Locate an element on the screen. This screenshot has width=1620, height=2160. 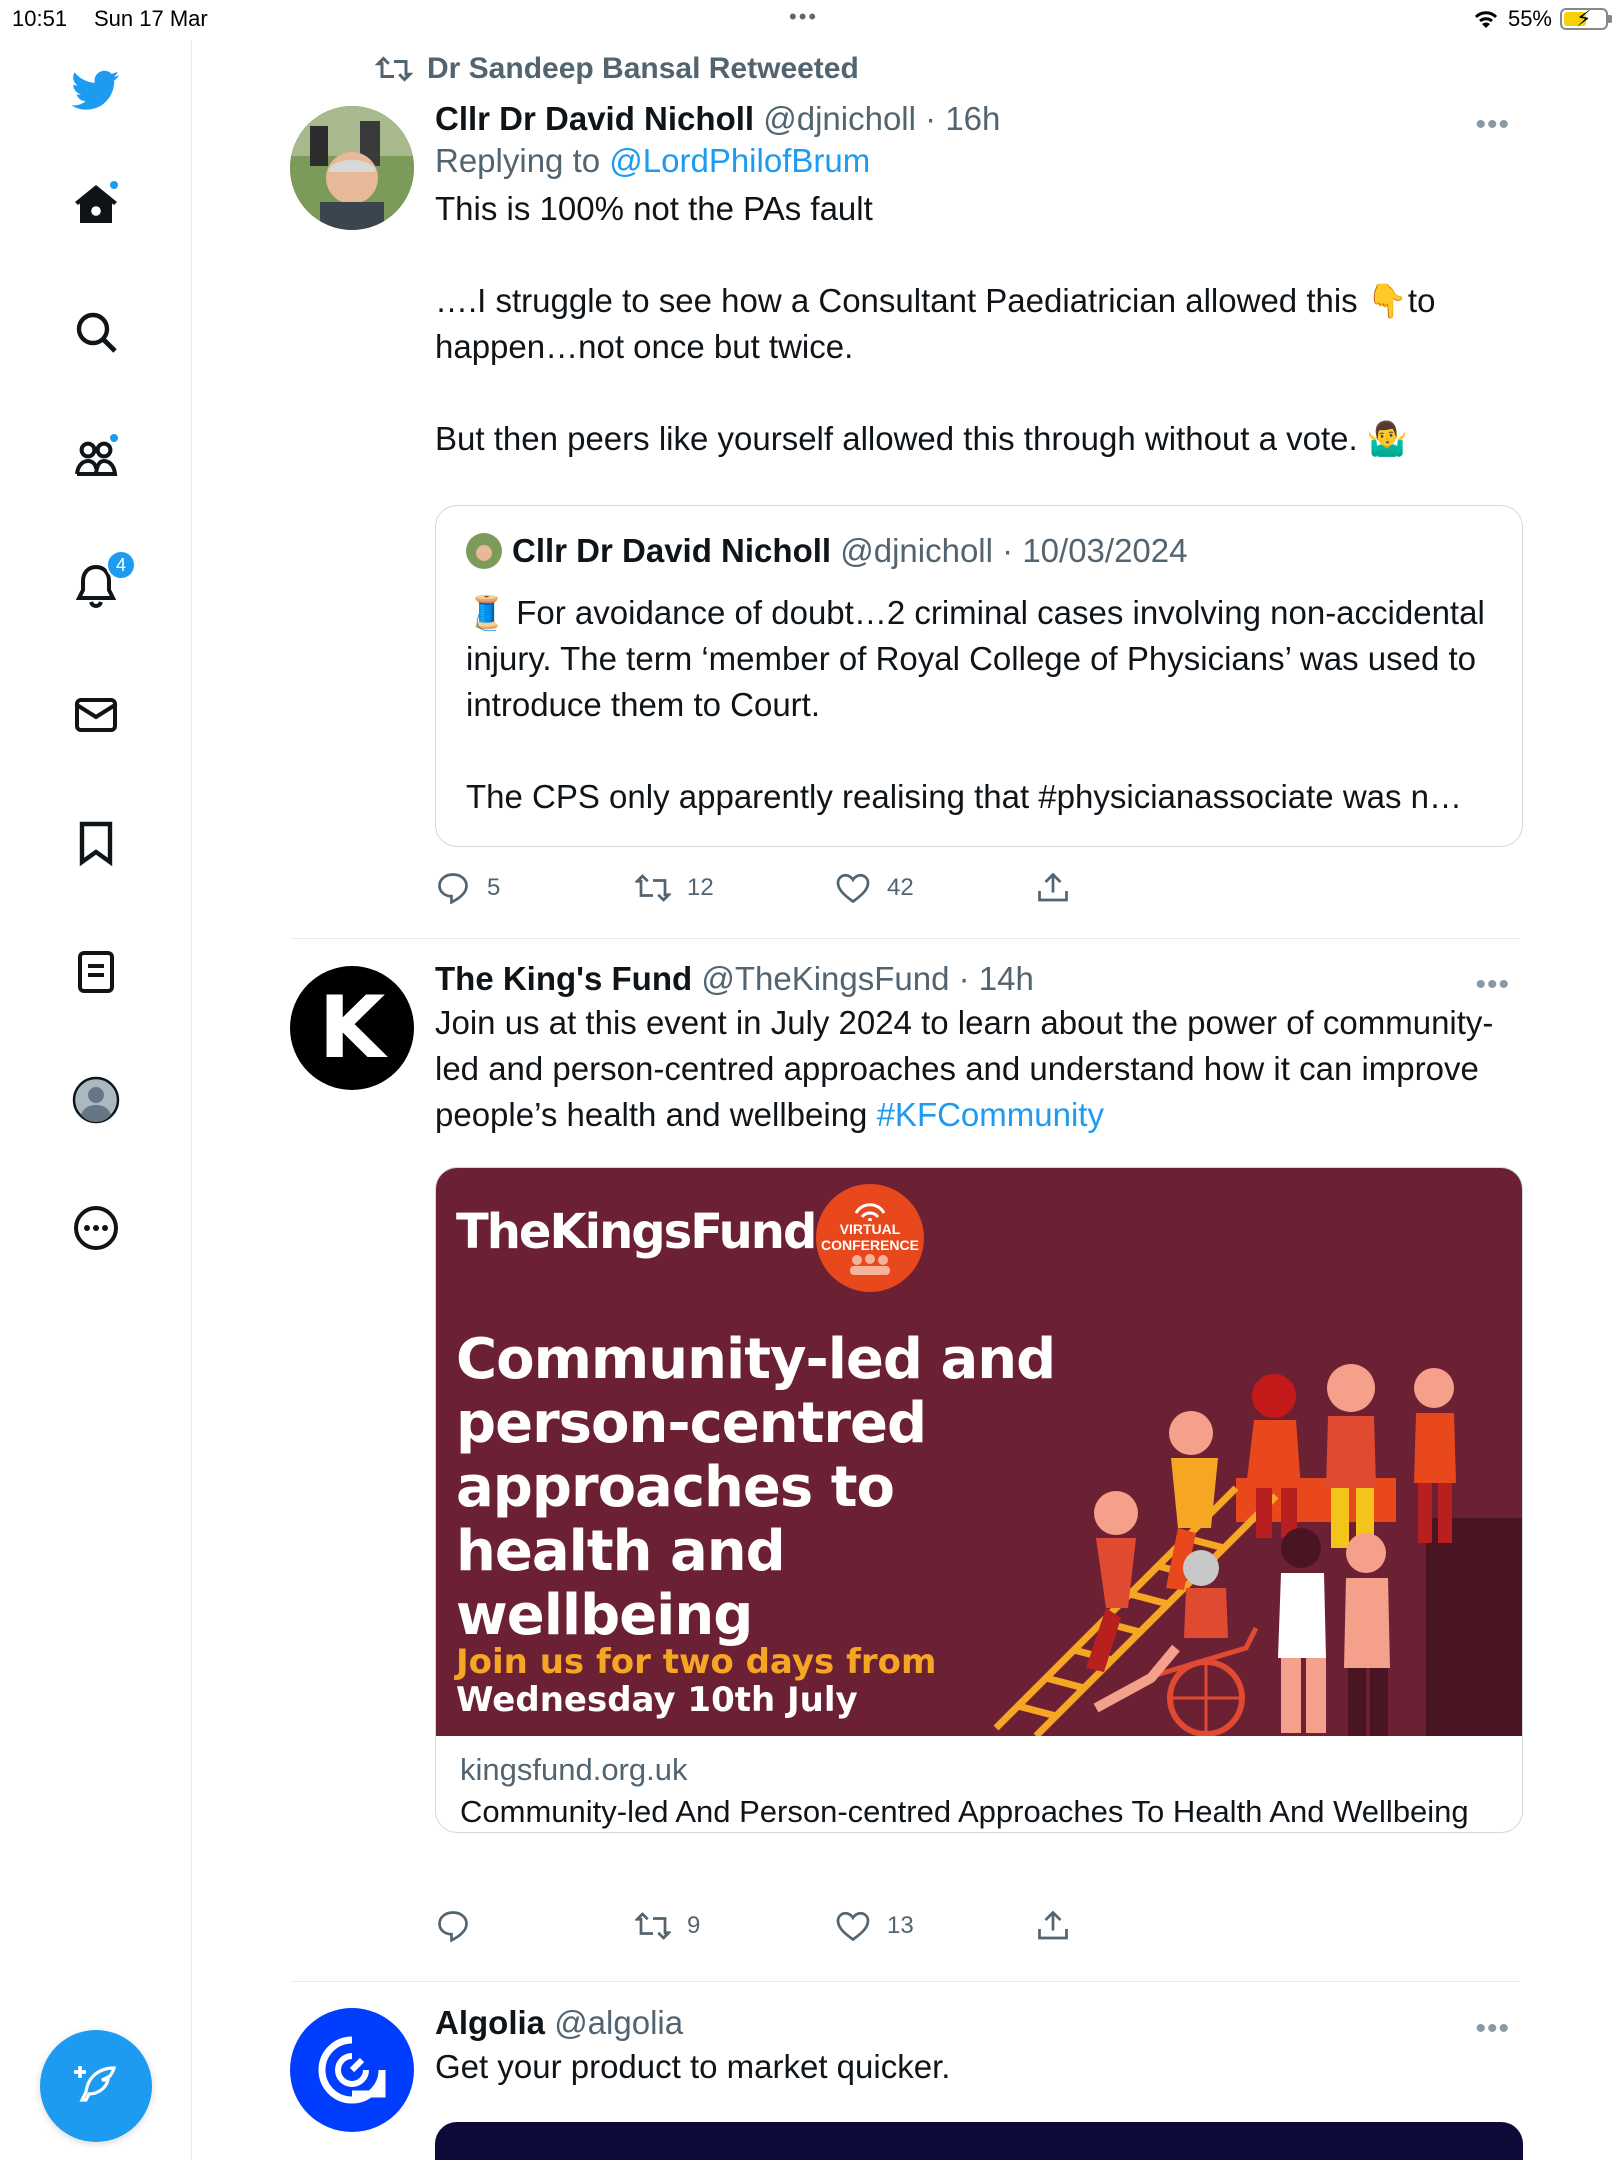
virtual-conference-badge: VIRTUAL CONFERENCE is located at coordinates (870, 1238).